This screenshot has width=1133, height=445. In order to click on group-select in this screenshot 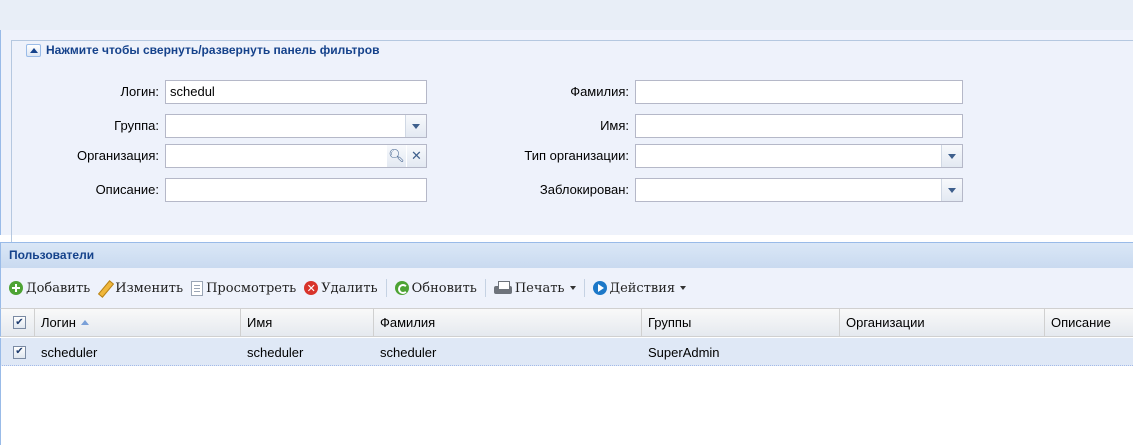, I will do `click(296, 126)`.